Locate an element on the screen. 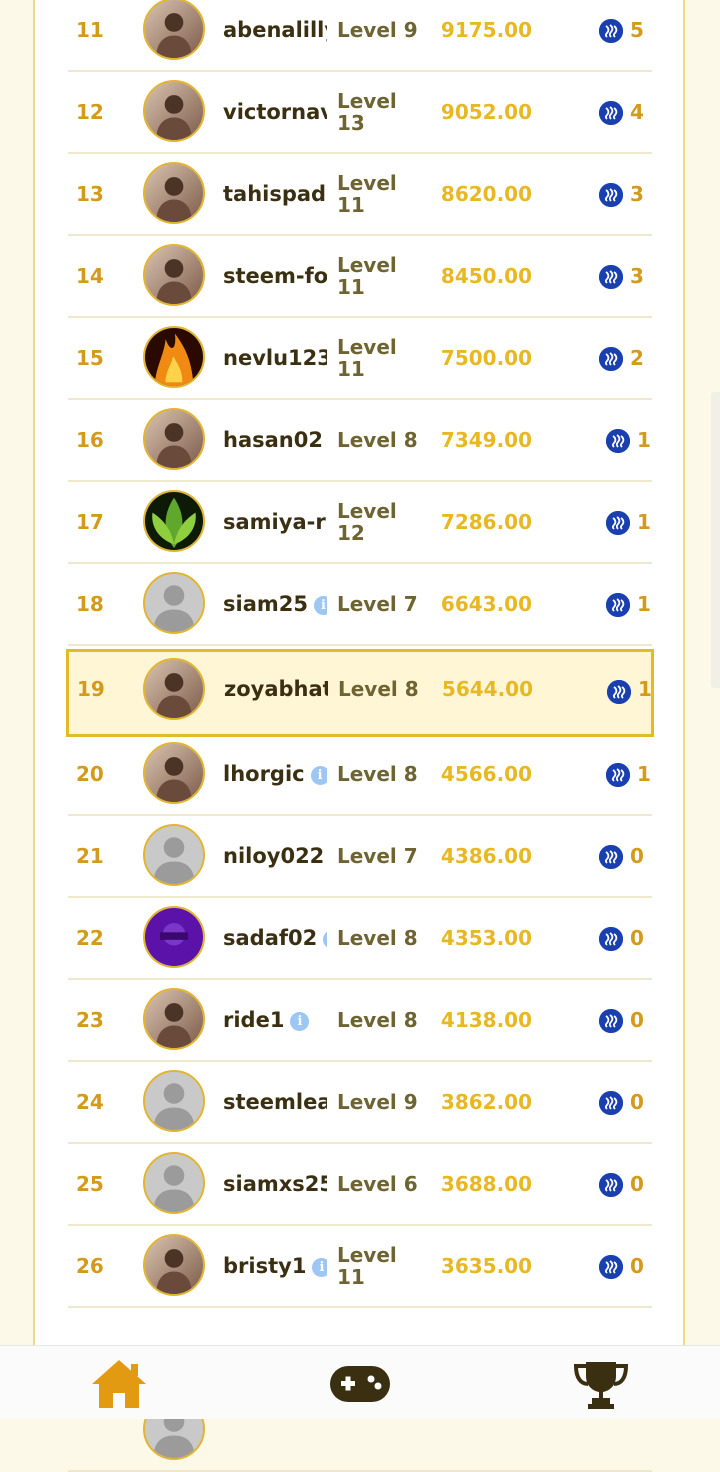 Image resolution: width=720 pixels, height=1472 pixels. user-score: 3635.00 is located at coordinates (486, 1266).